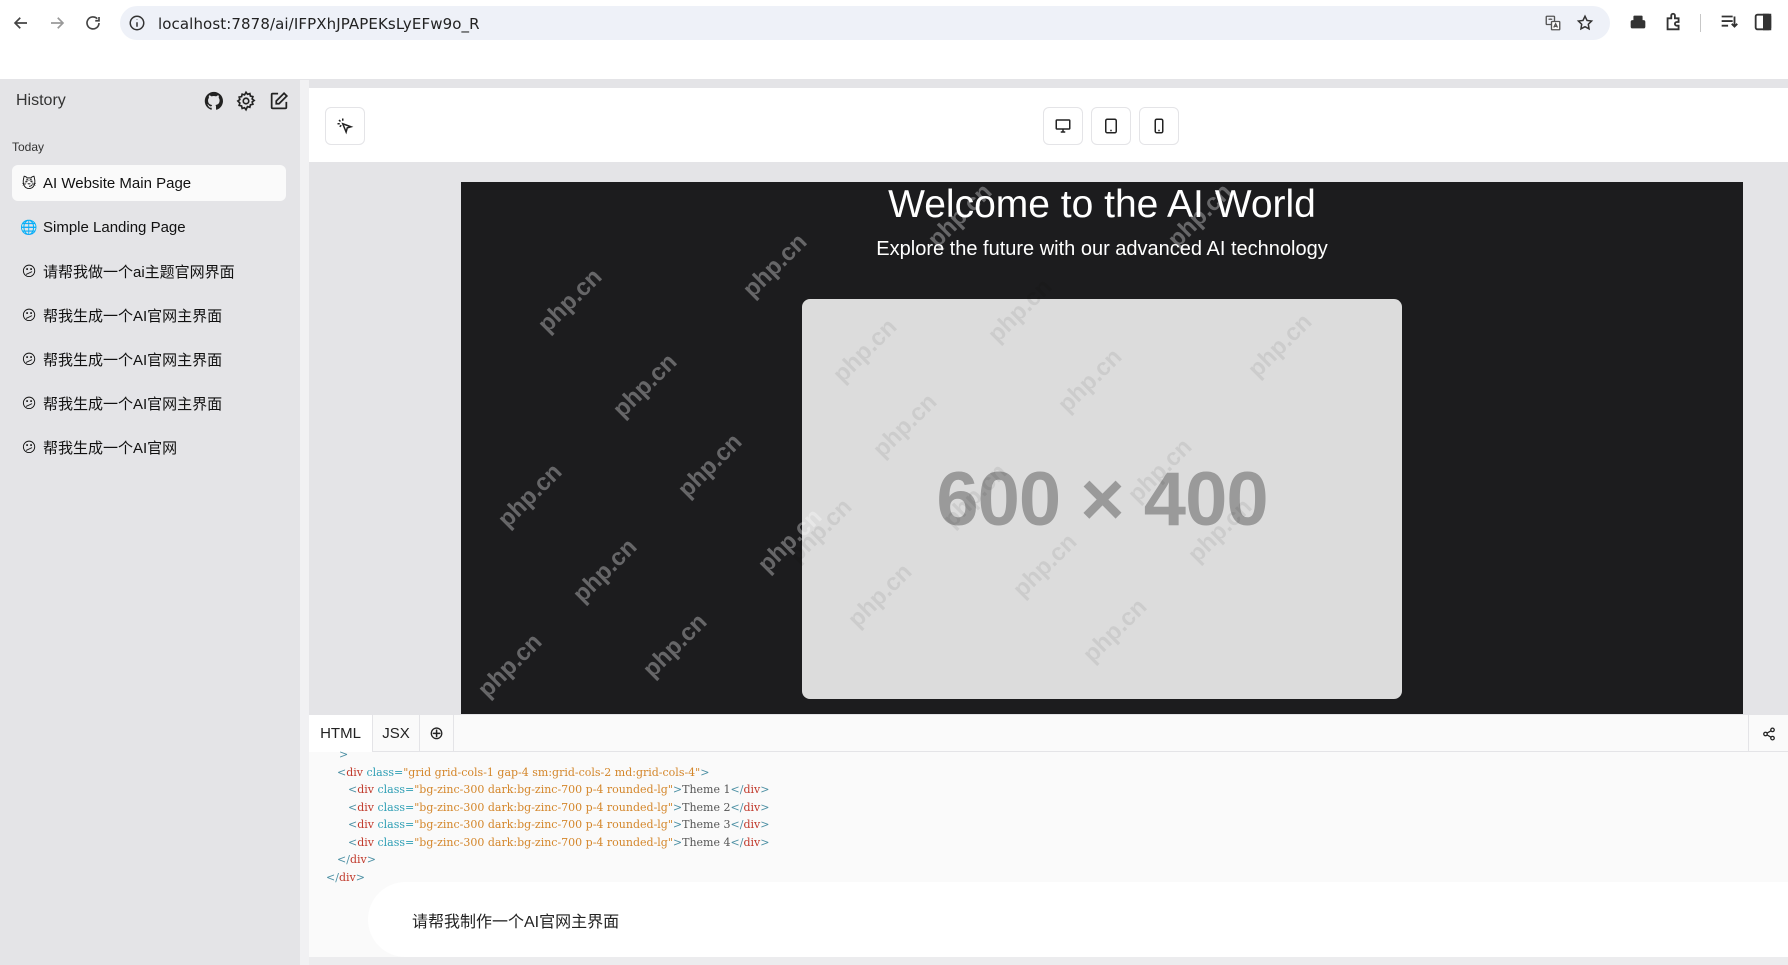  Describe the element at coordinates (246, 101) in the screenshot. I see `settings-gear-icon` at that location.